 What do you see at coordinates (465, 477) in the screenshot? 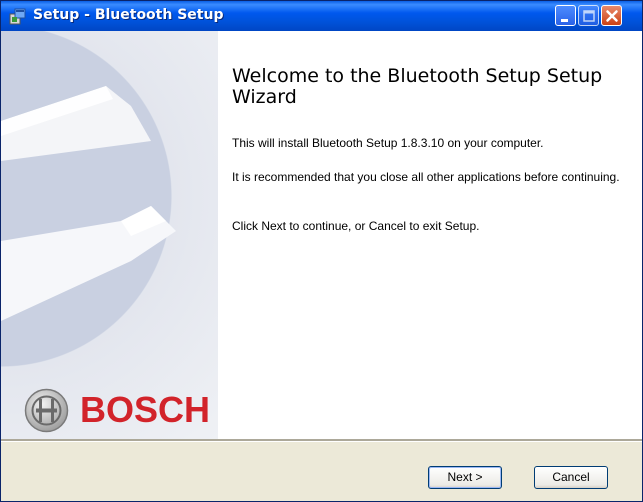
I see `next-button: Next >` at bounding box center [465, 477].